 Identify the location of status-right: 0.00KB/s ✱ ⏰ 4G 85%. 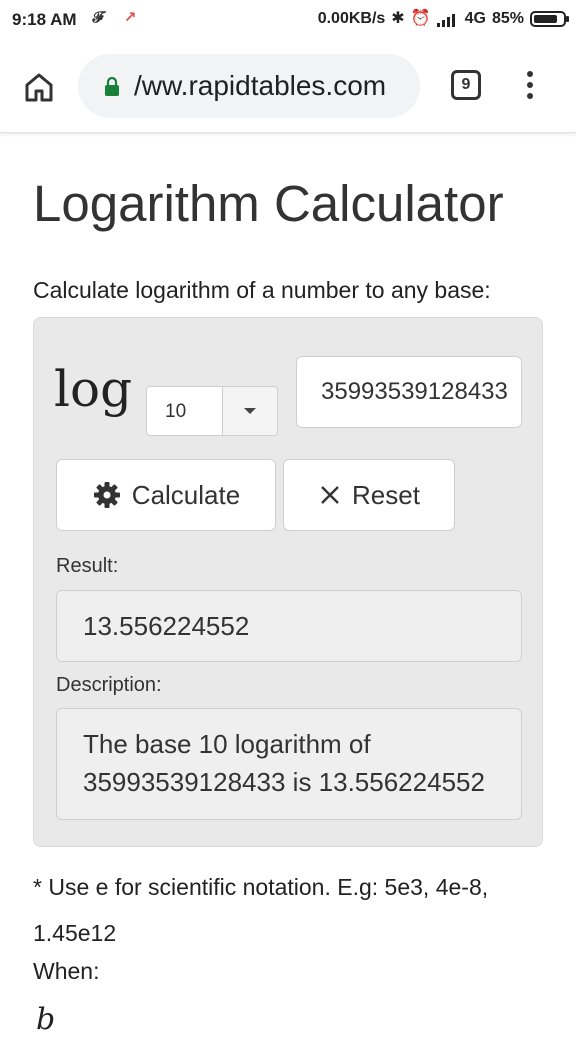
(443, 19).